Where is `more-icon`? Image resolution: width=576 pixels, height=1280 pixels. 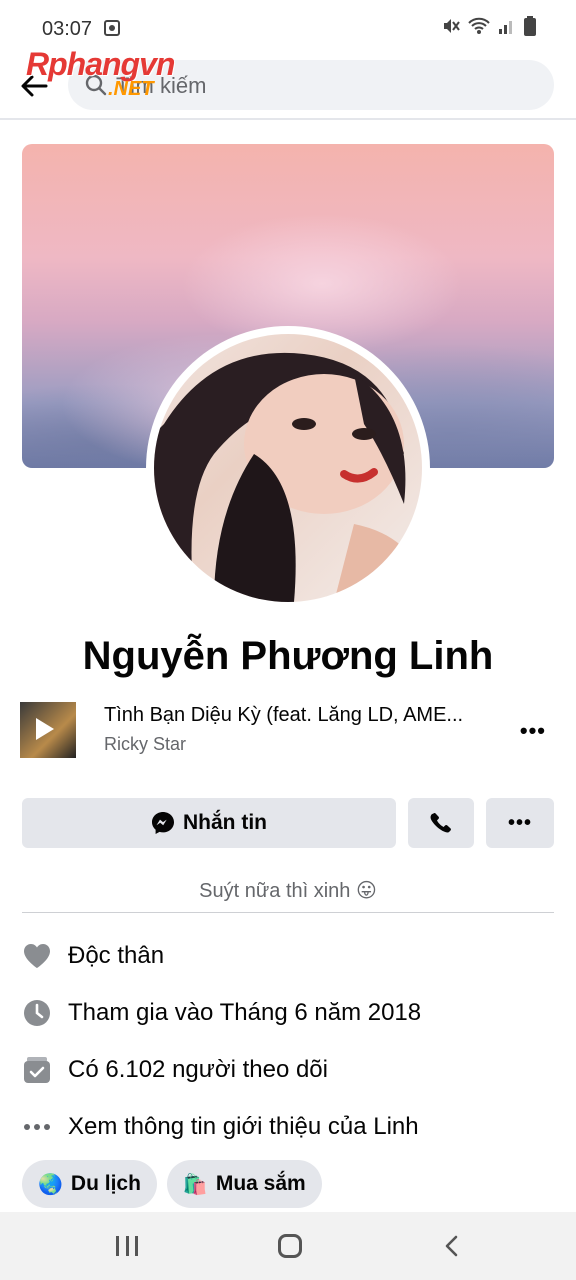
more-icon is located at coordinates (37, 1127).